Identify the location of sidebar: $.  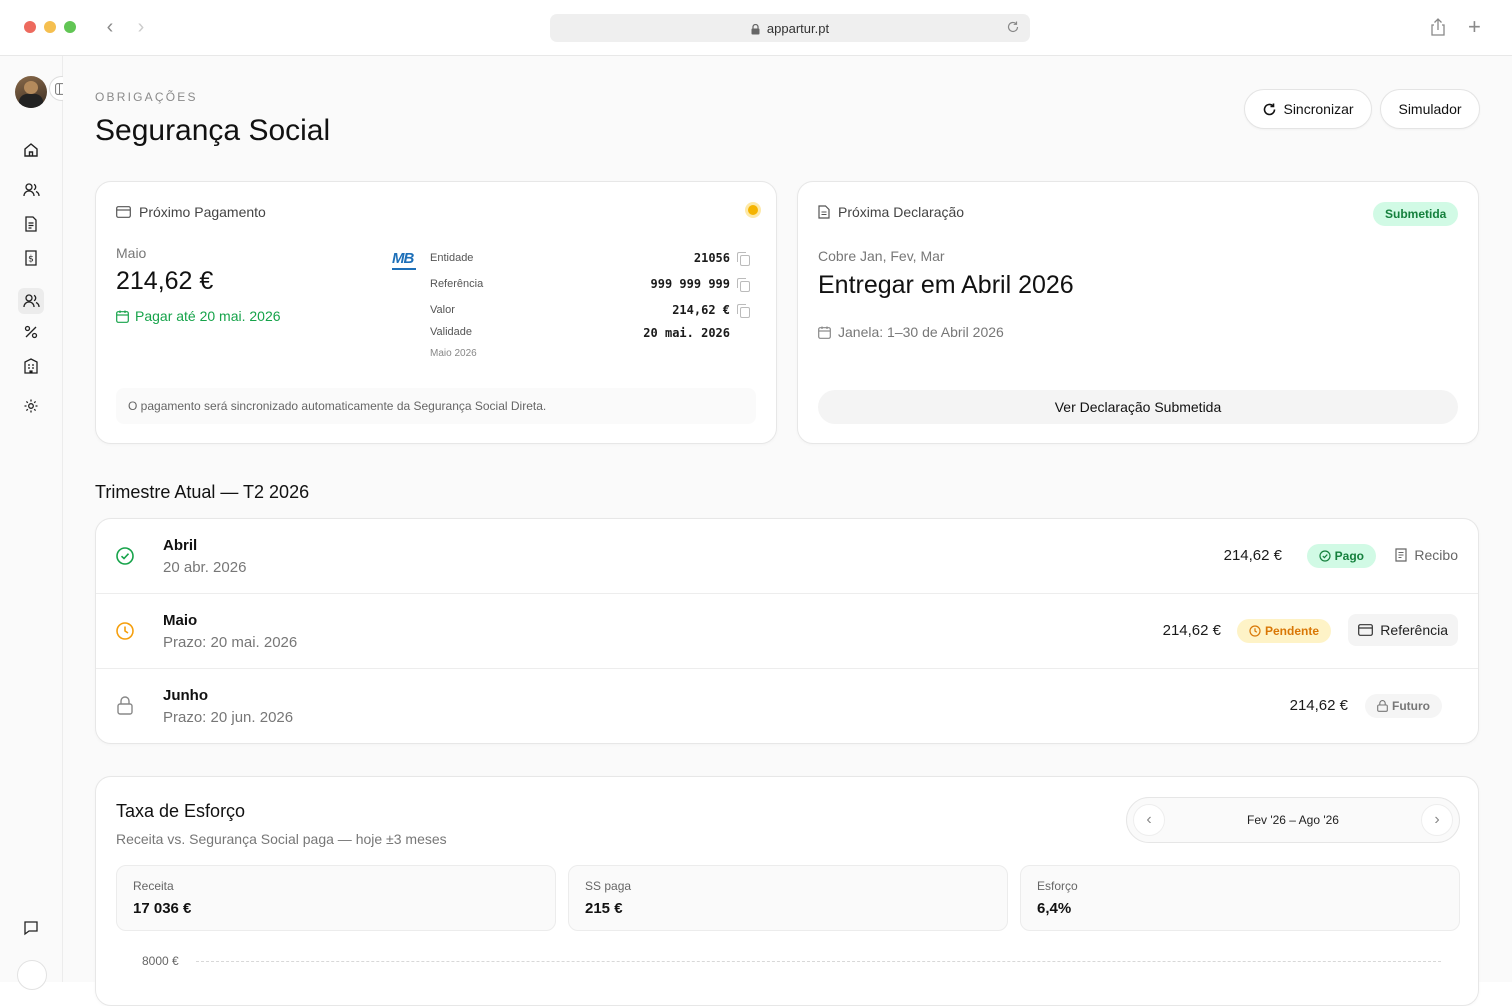
(37, 523).